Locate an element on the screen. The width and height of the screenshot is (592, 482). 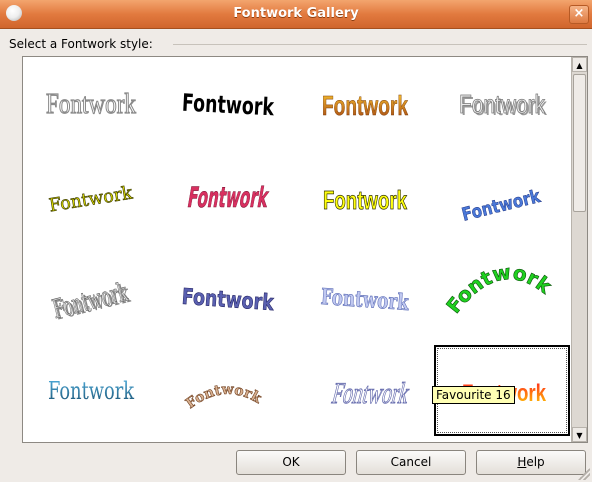
gallery-item-2: Fontwork is located at coordinates (228, 102).